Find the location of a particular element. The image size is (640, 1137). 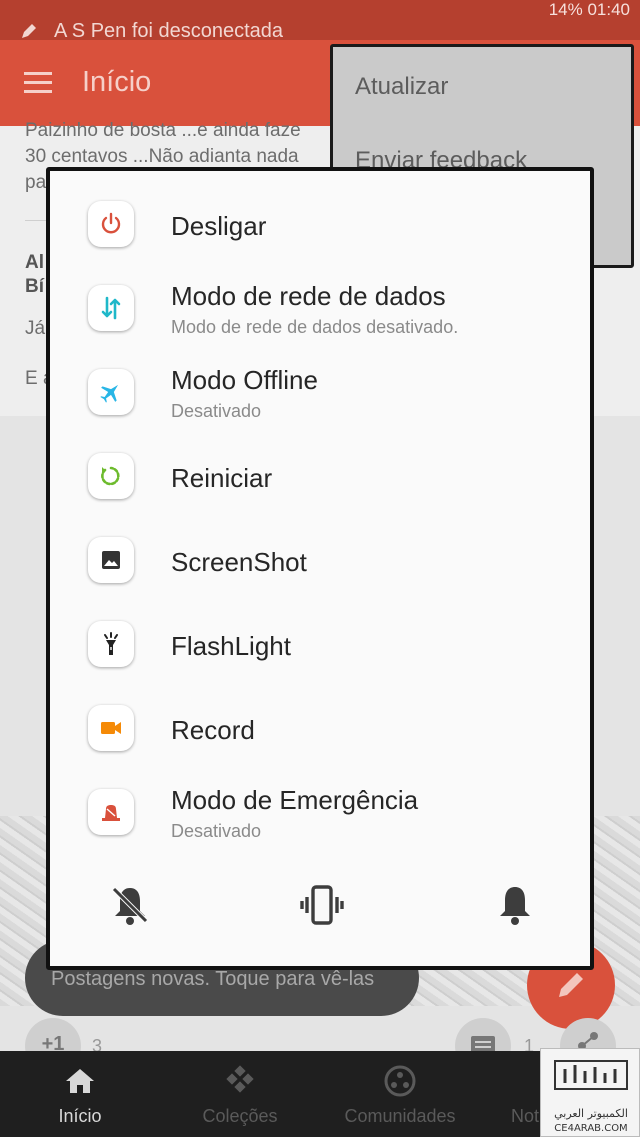

option-title: Desligar is located at coordinates (219, 226).